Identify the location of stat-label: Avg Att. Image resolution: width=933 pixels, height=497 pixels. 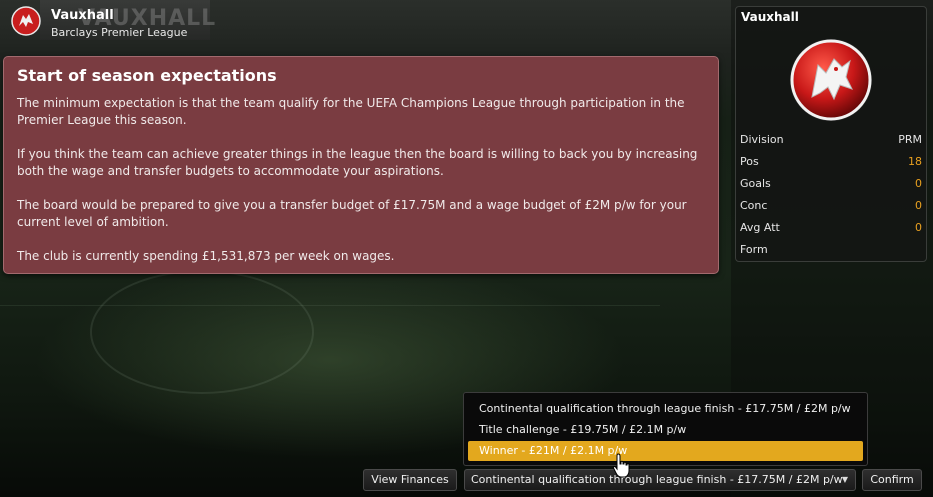
(760, 227).